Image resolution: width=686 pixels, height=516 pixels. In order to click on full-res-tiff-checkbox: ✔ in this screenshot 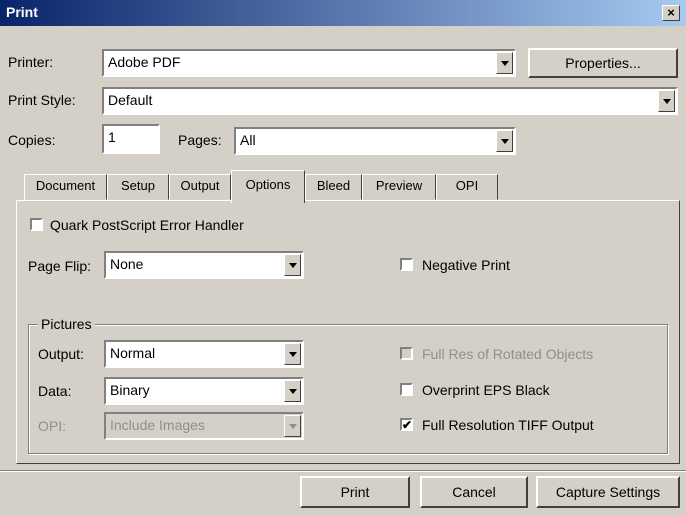, I will do `click(406, 424)`.